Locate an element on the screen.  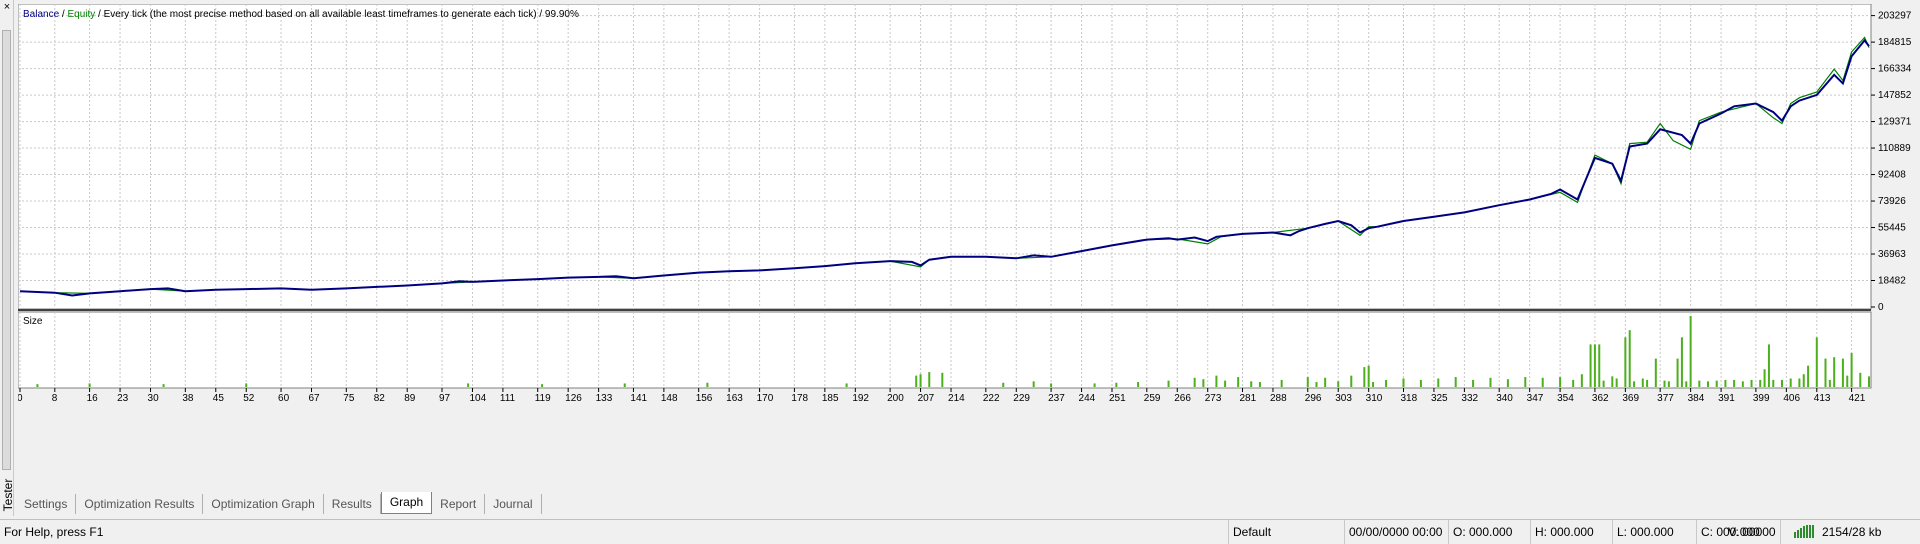
x-tick-label: 0 is located at coordinates (20, 398).